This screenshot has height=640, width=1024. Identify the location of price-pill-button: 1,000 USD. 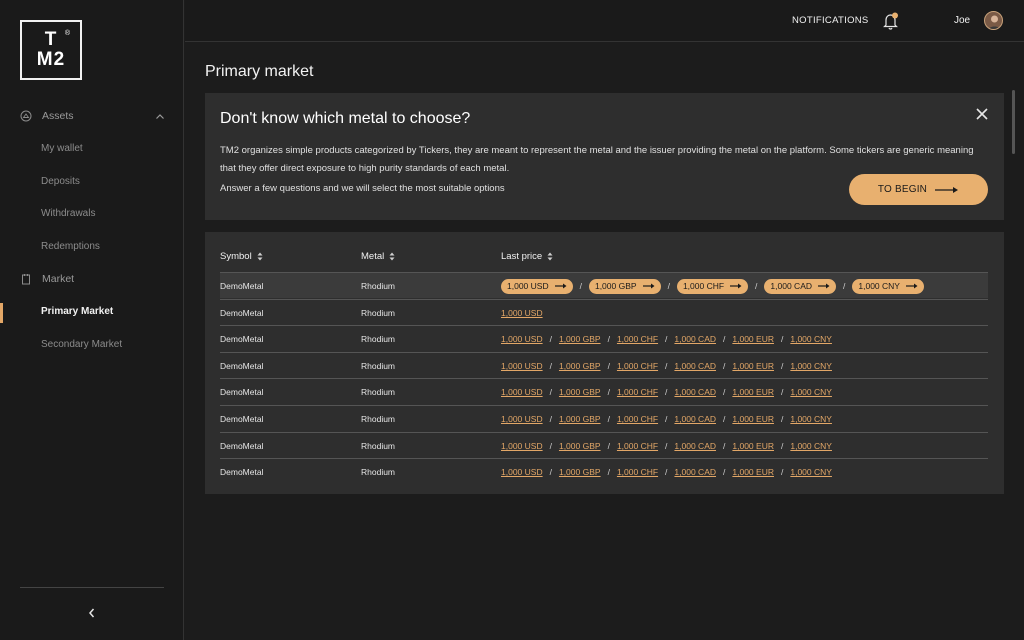
(537, 286).